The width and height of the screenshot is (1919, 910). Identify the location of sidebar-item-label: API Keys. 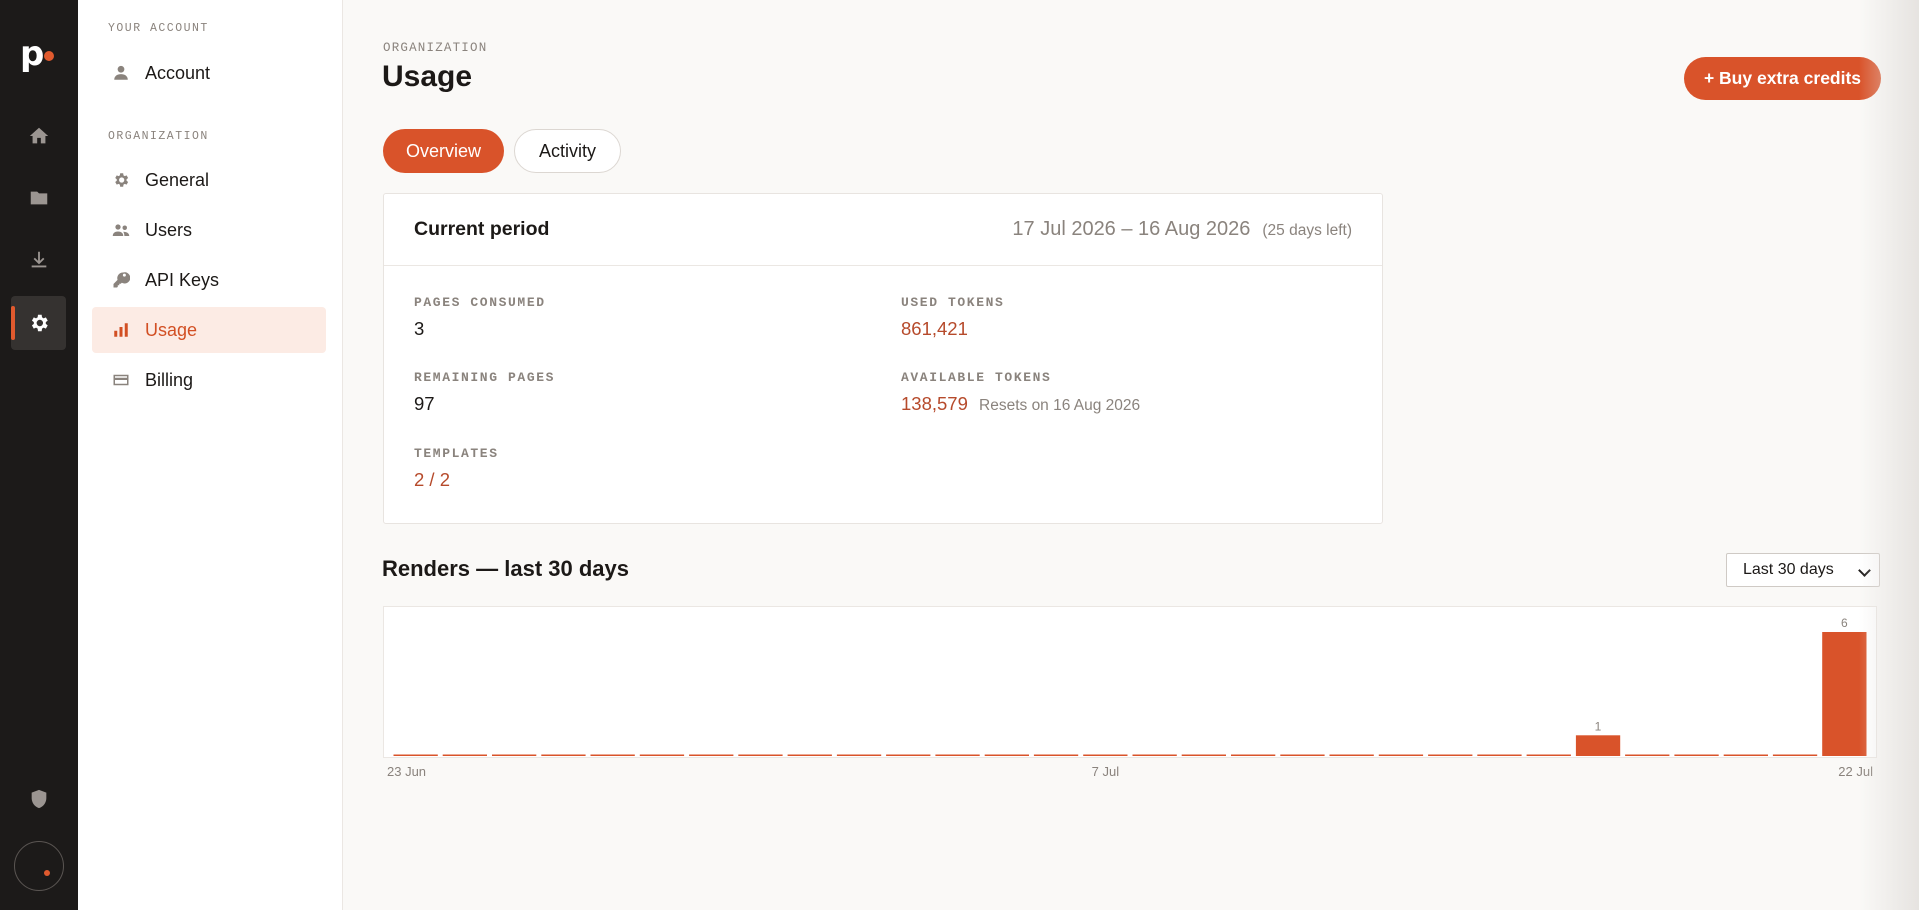
(182, 279).